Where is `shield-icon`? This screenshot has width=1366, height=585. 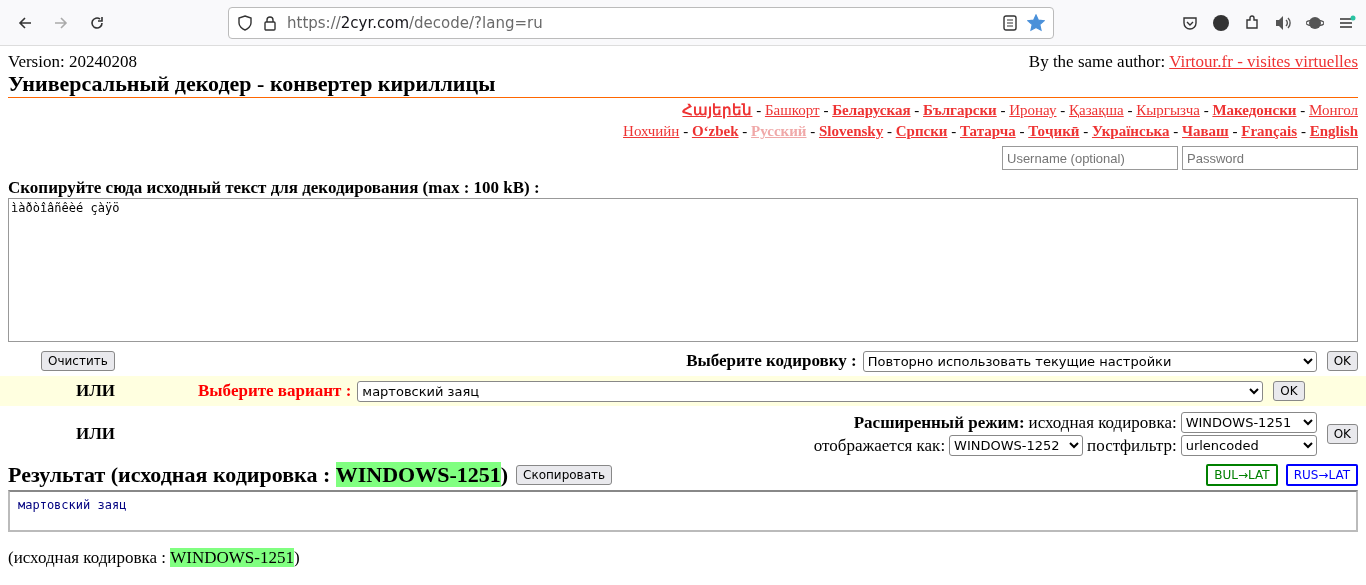
shield-icon is located at coordinates (245, 22).